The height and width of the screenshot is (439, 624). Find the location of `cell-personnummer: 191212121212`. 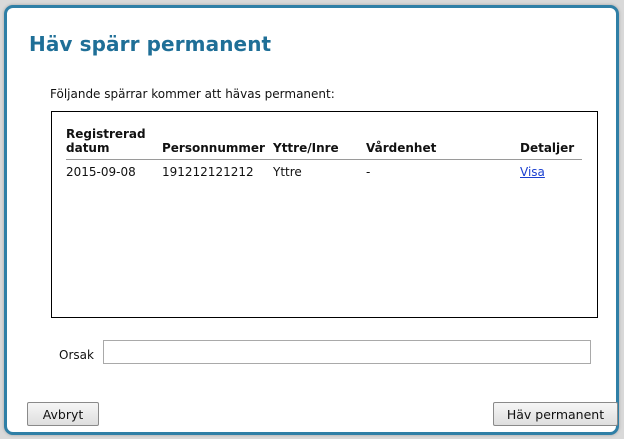

cell-personnummer: 191212121212 is located at coordinates (208, 172).